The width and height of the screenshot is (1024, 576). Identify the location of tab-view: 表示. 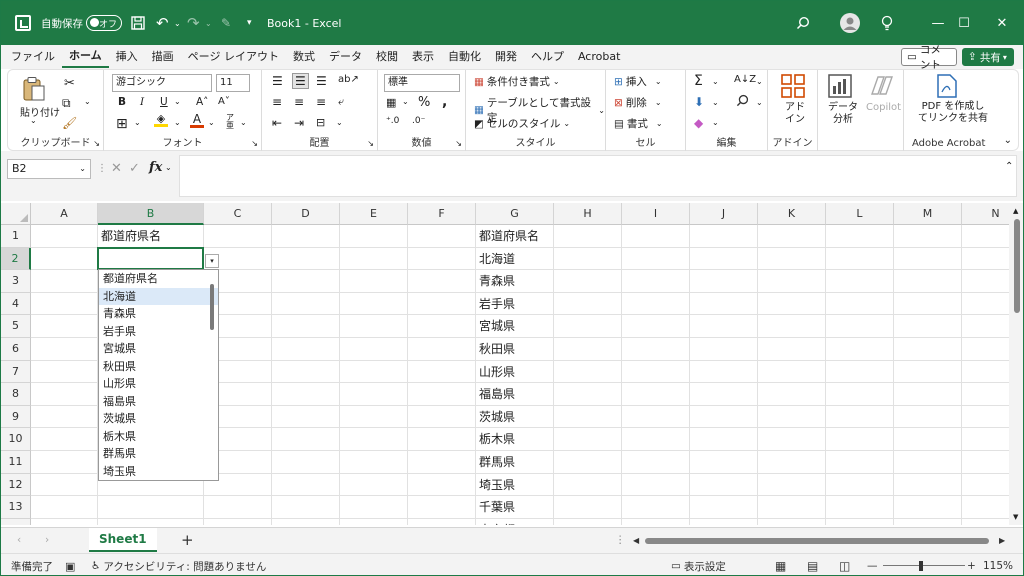
(423, 57).